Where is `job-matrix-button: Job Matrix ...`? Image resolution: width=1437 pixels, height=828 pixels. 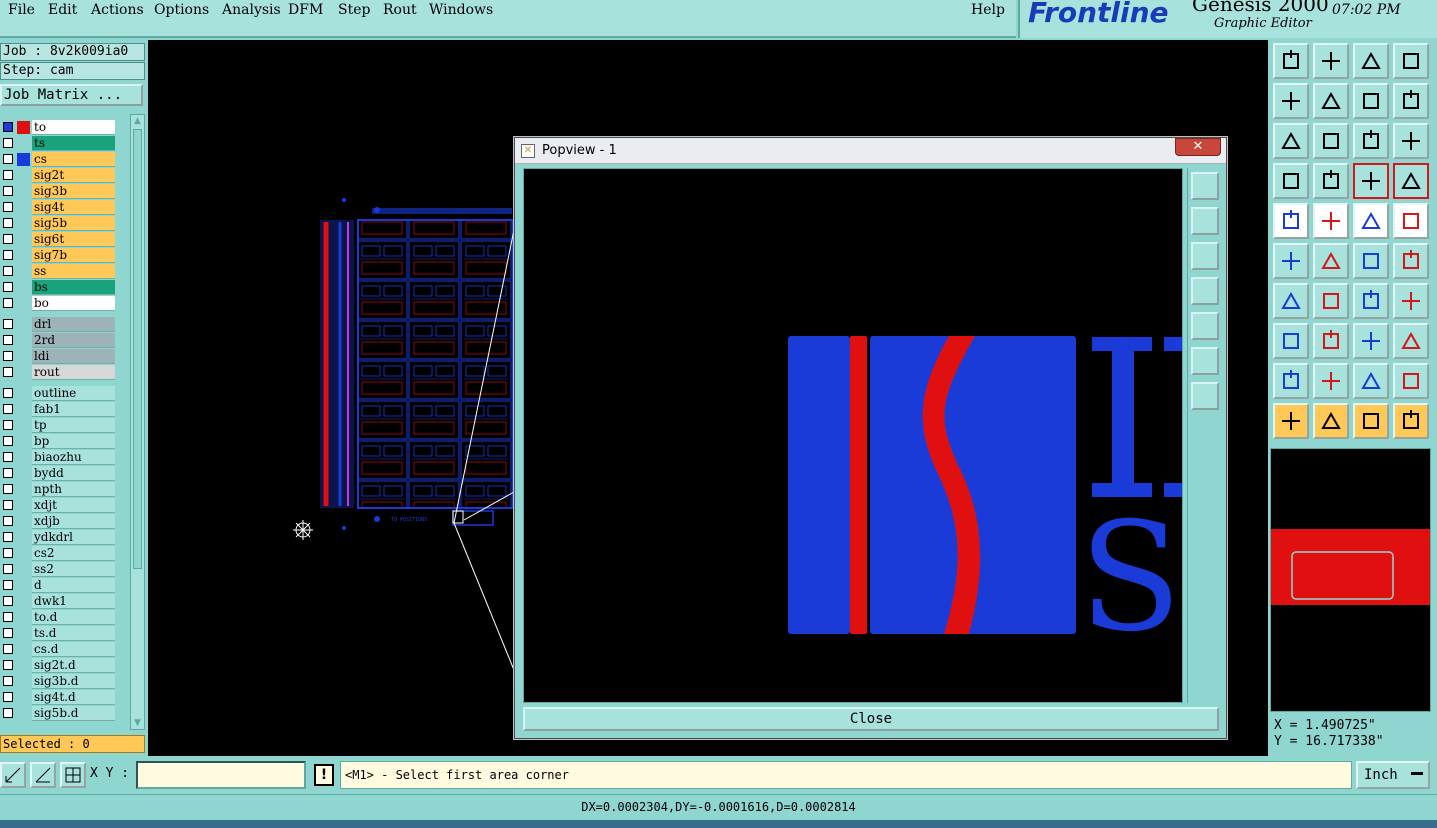 job-matrix-button: Job Matrix ... is located at coordinates (71, 95).